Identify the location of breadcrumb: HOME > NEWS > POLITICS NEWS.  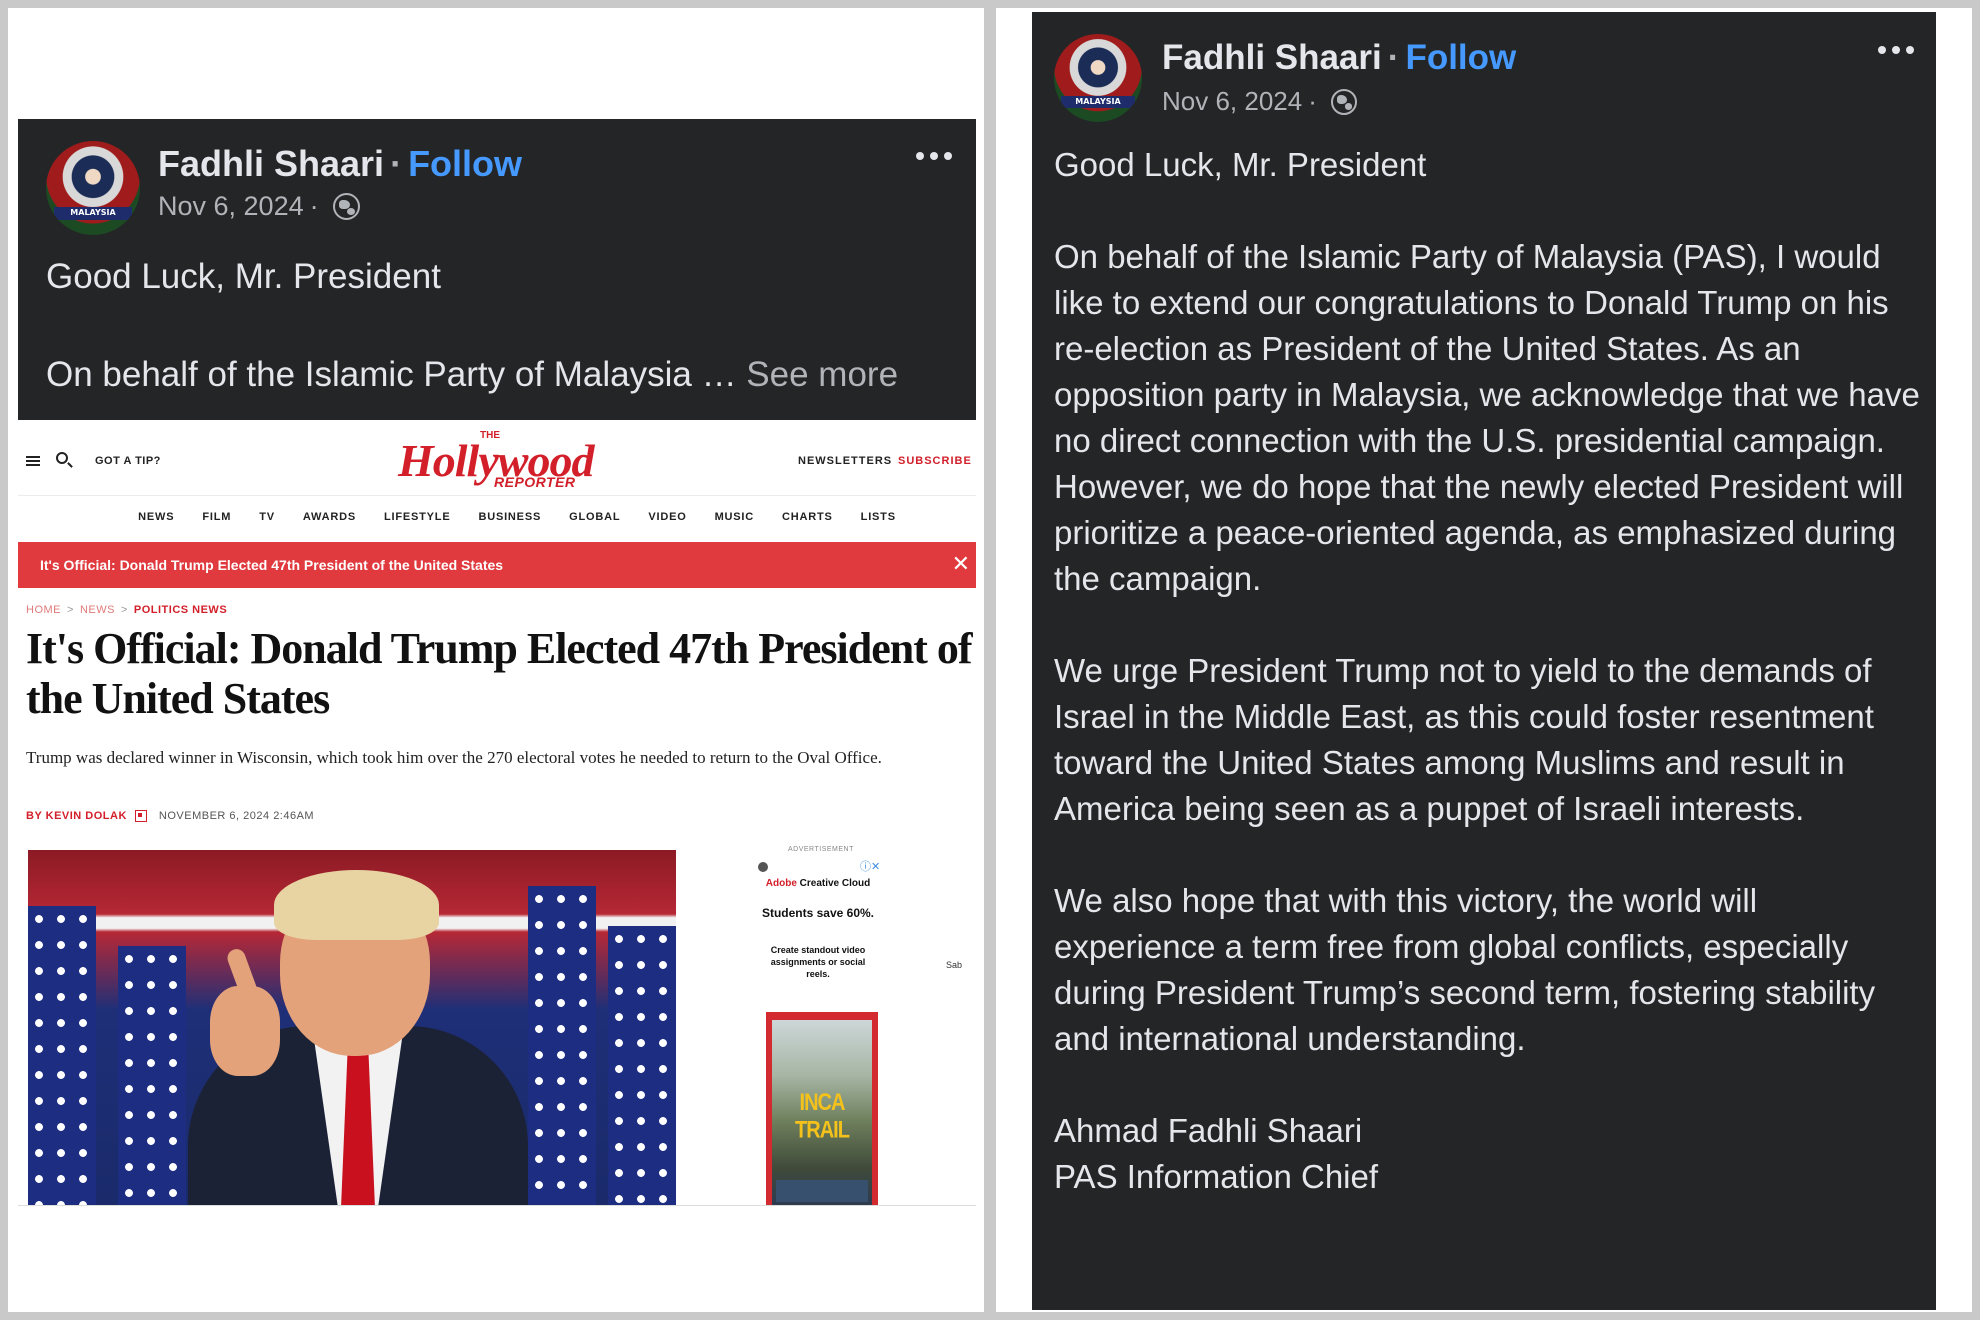
(126, 610).